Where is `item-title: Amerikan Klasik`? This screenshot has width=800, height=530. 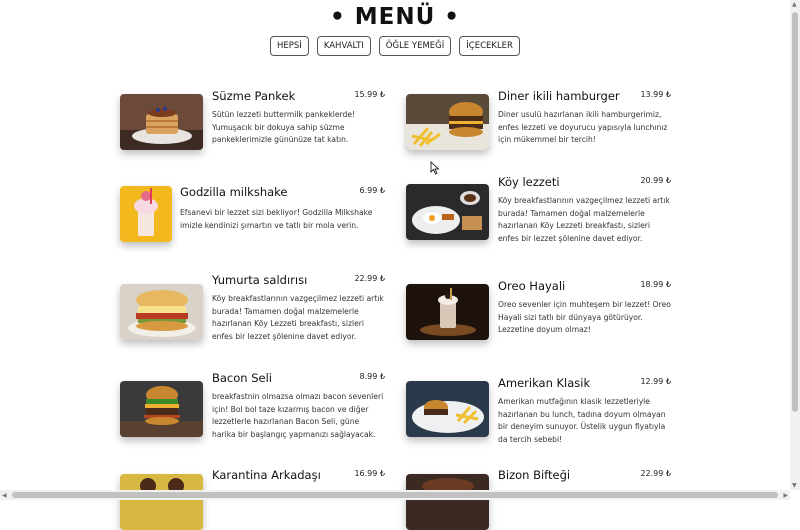
item-title: Amerikan Klasik is located at coordinates (544, 383).